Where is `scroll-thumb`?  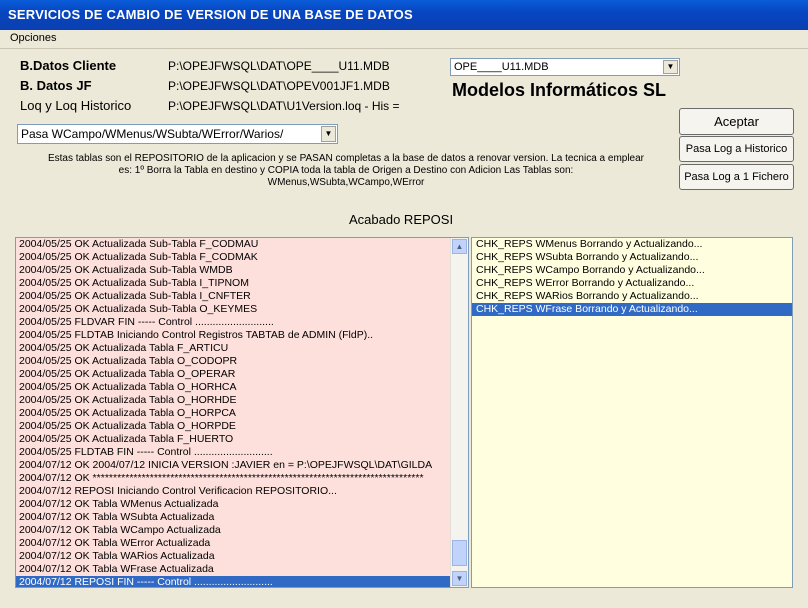
scroll-thumb is located at coordinates (459, 553).